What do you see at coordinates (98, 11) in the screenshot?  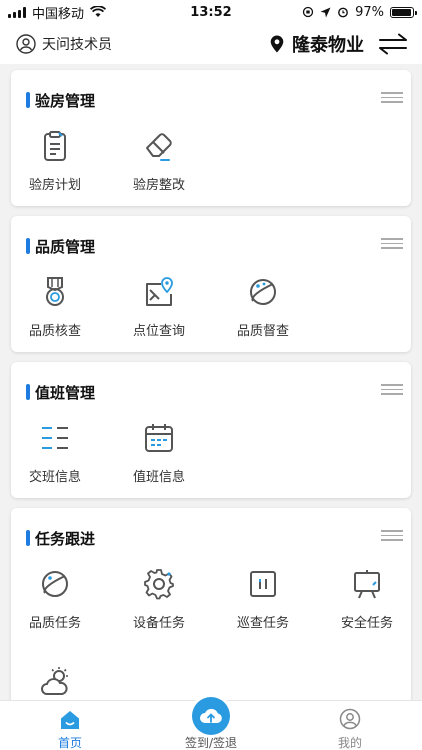 I see `wifi-icon` at bounding box center [98, 11].